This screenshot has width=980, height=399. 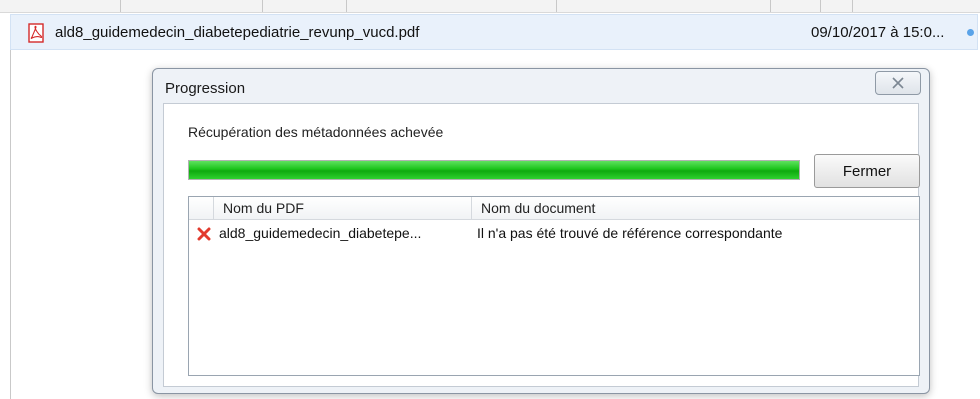 I want to click on dialog-close-button, so click(x=898, y=83).